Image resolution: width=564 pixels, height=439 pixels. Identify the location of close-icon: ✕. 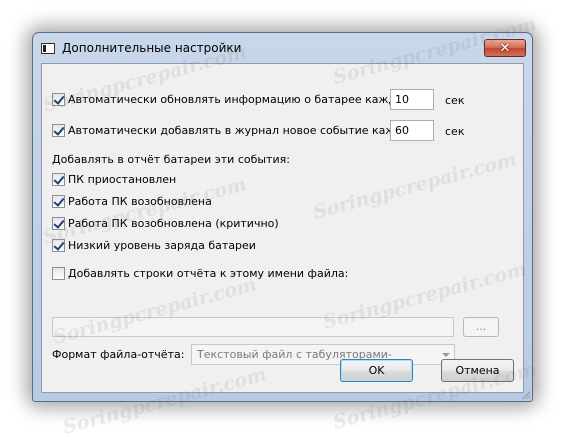
(505, 48).